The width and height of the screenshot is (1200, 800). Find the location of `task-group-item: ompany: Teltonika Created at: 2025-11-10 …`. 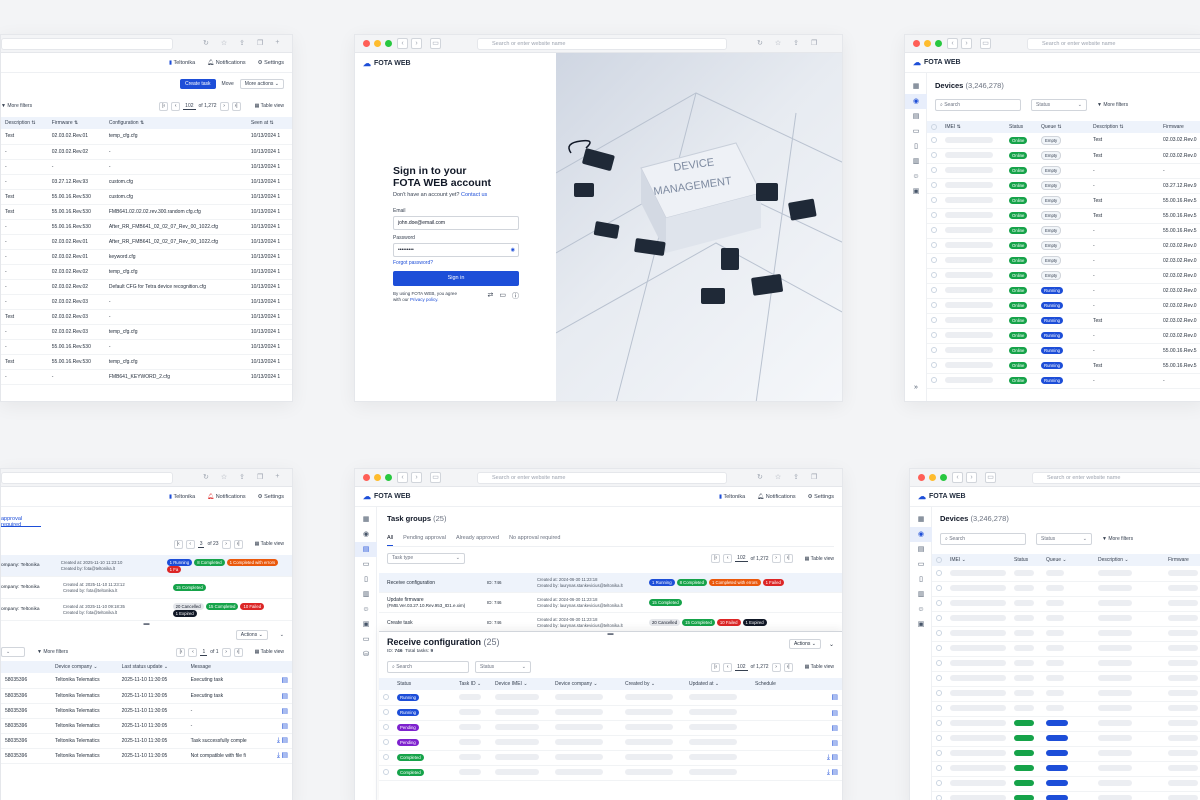

task-group-item: ompany: Teltonika Created at: 2025-11-10 … is located at coordinates (146, 588).